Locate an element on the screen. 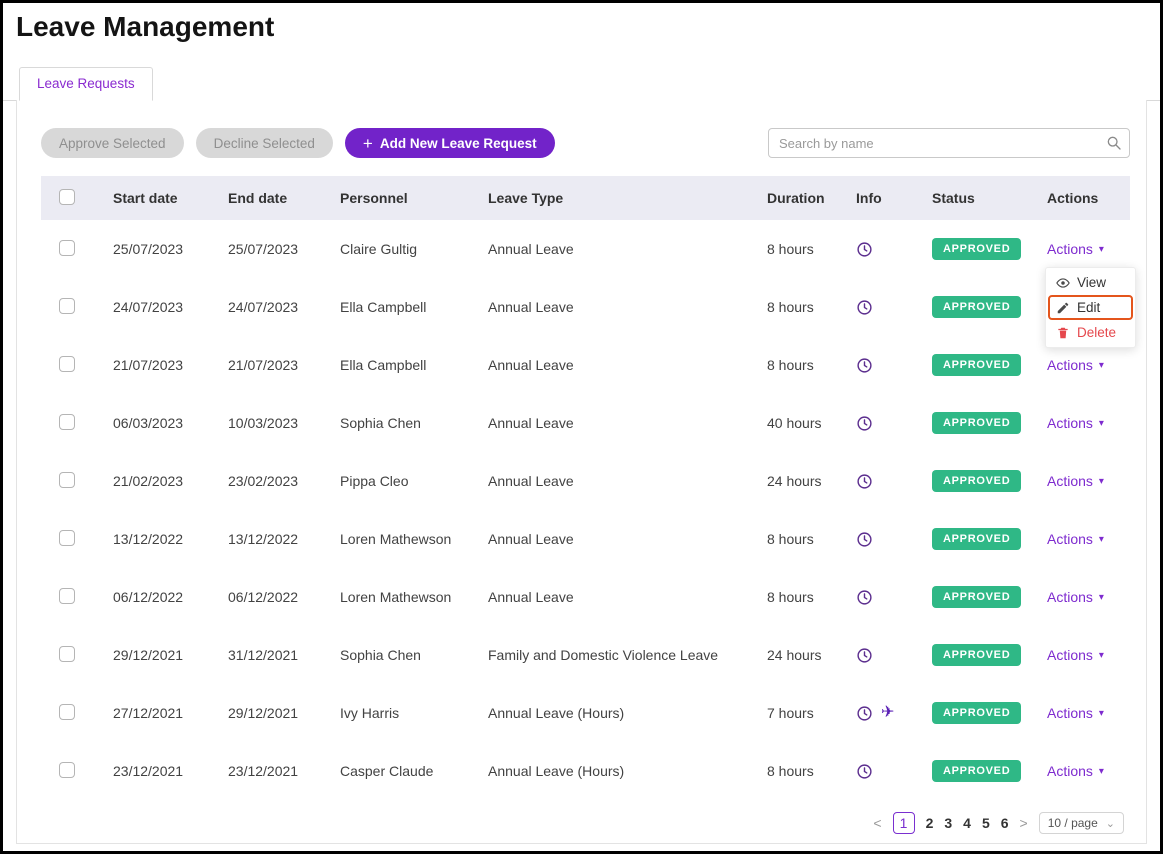 This screenshot has width=1163, height=854. prev-page-button: < is located at coordinates (877, 823).